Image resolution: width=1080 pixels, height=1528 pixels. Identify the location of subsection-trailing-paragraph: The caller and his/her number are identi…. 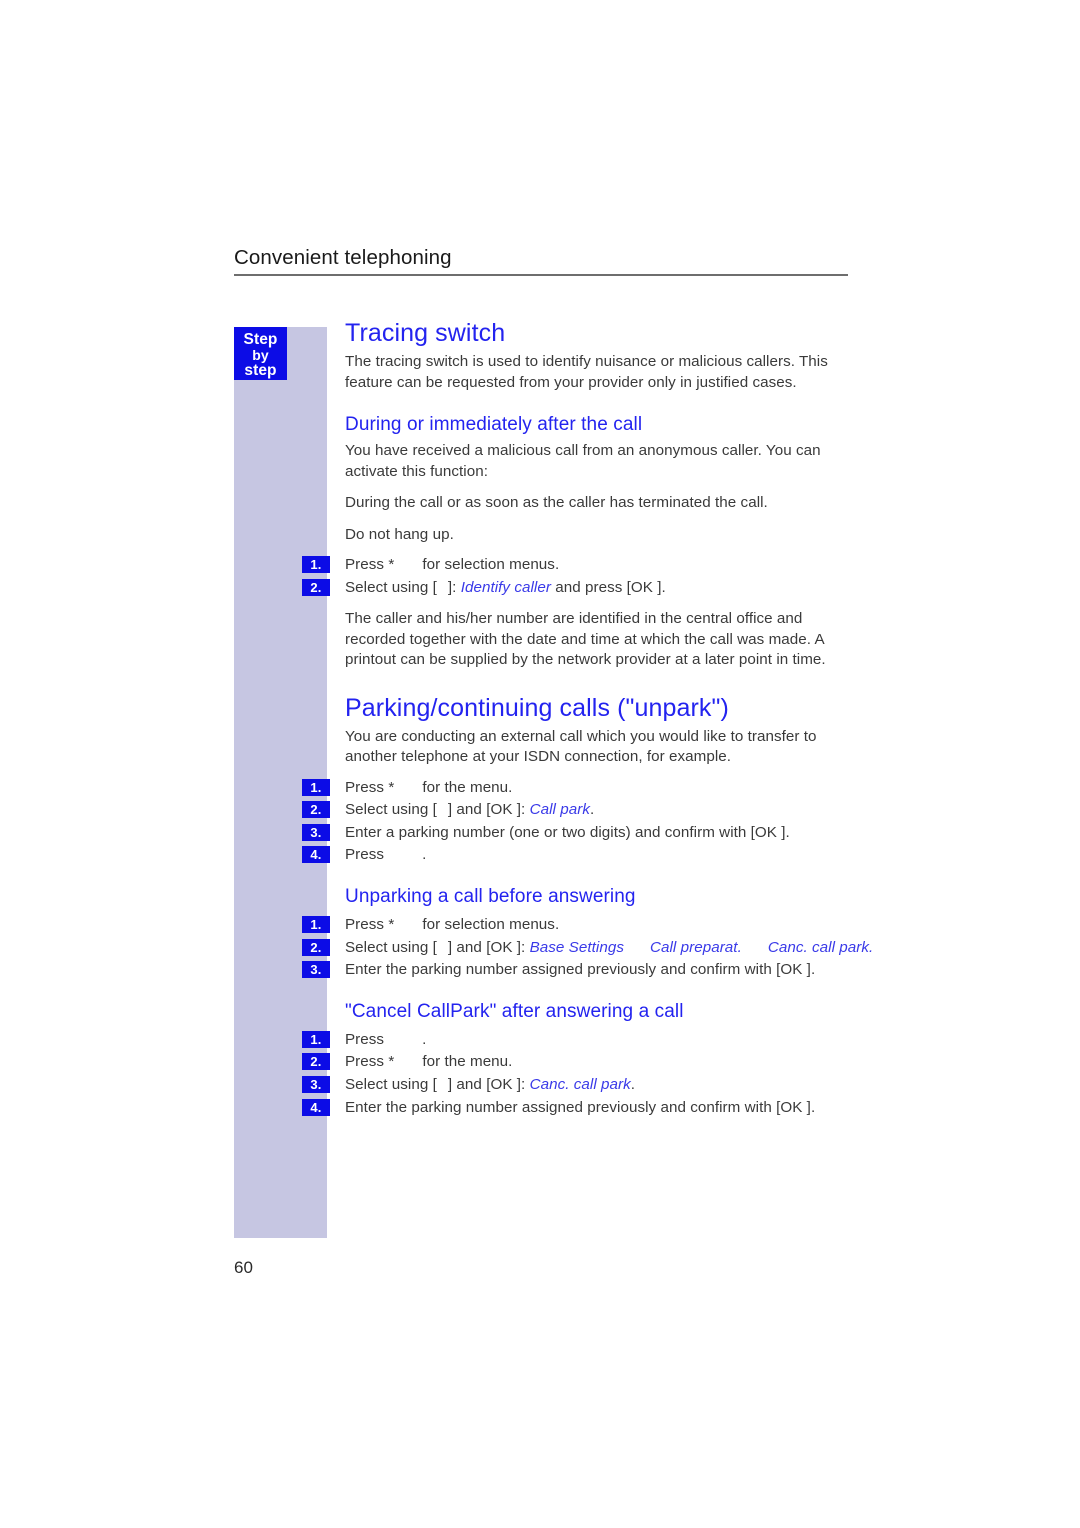
(585, 639).